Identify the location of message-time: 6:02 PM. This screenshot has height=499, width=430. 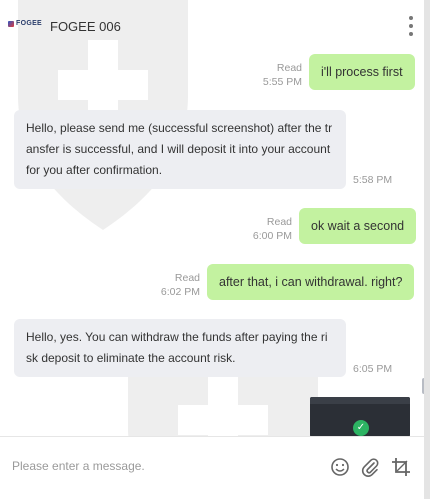
(180, 292).